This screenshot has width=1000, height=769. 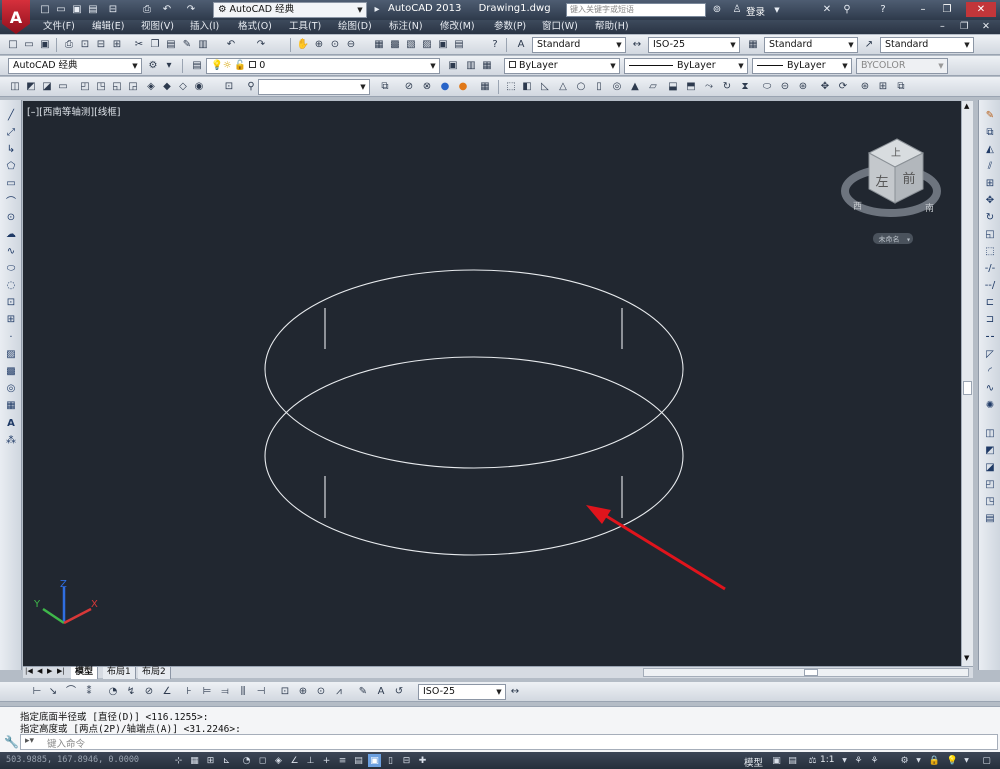 What do you see at coordinates (72, 760) in the screenshot?
I see `coordinates-readout: 503.9885, 167.8946, 0.0000` at bounding box center [72, 760].